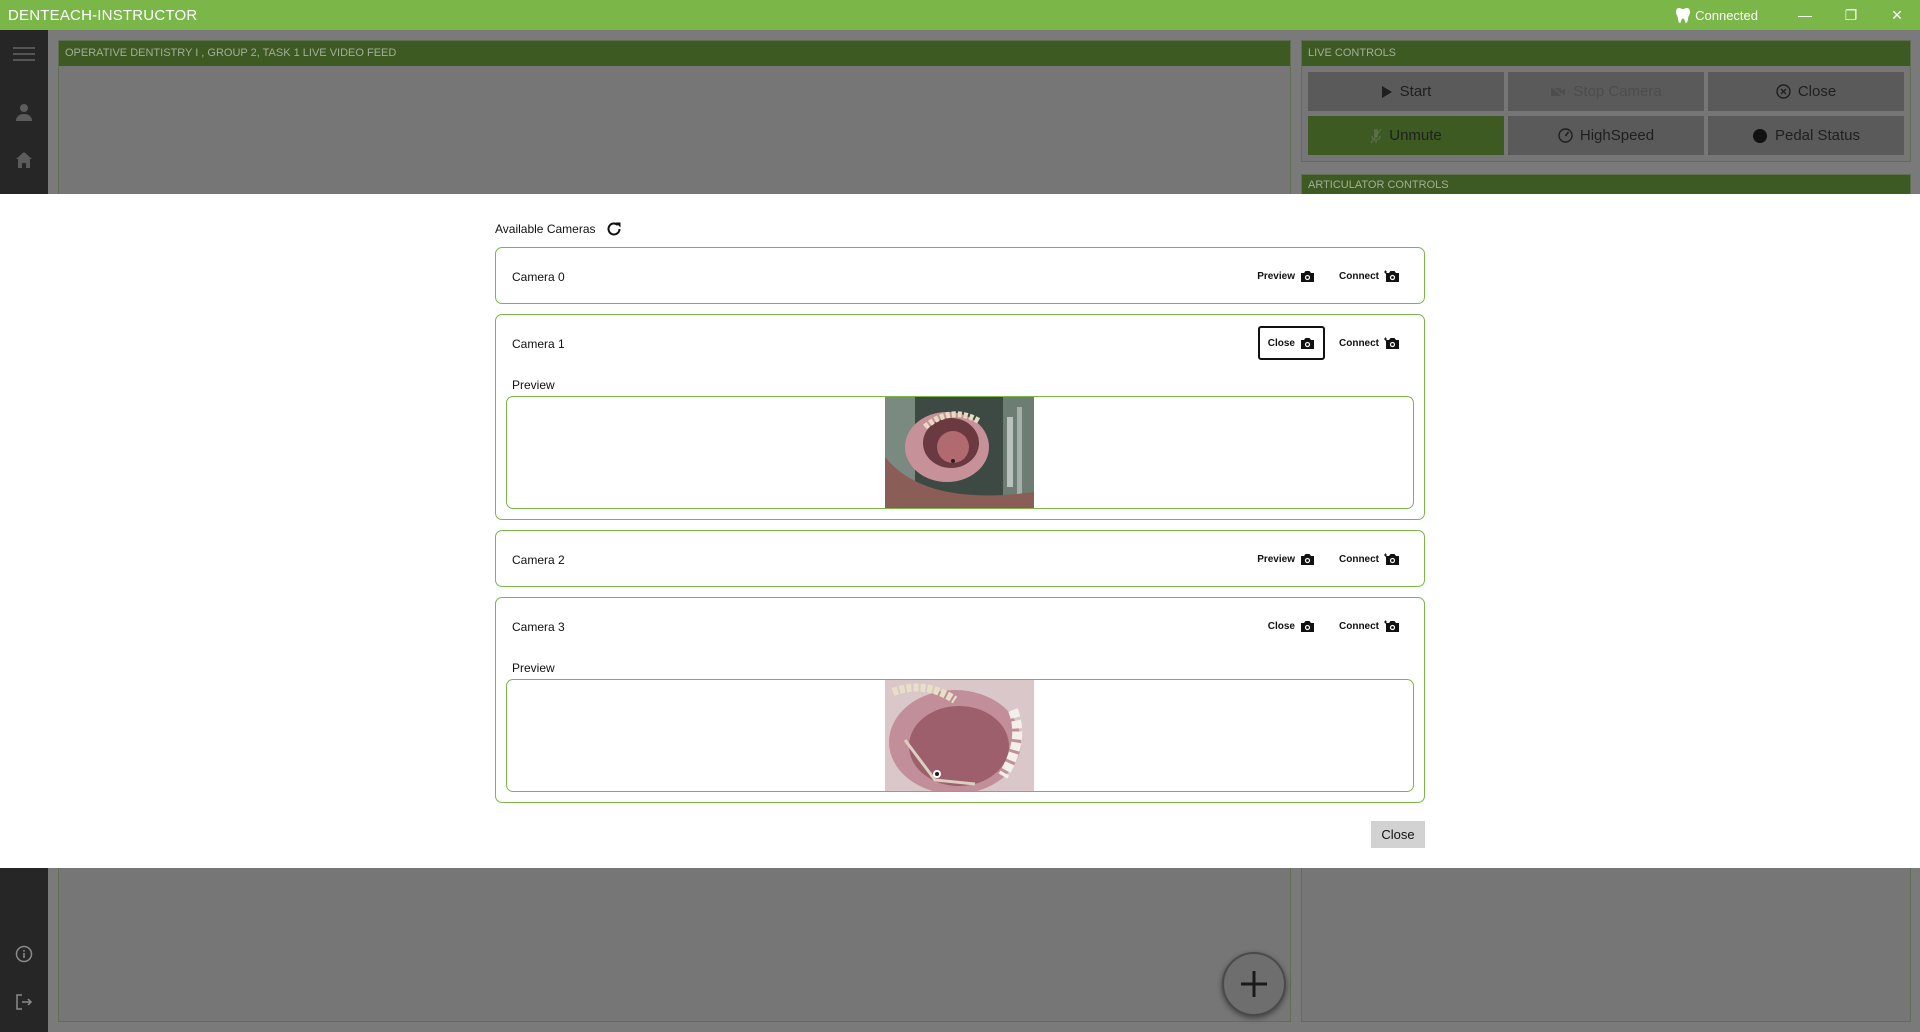  What do you see at coordinates (960, 275) in the screenshot?
I see `camera-card: Camera 0 Preview Connect` at bounding box center [960, 275].